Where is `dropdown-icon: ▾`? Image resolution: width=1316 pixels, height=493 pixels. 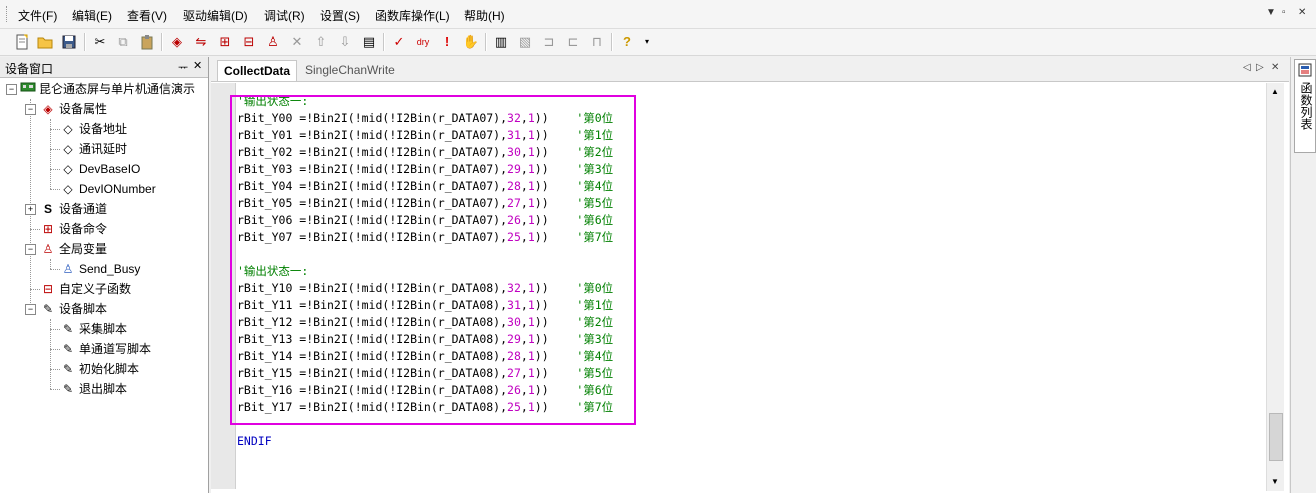
dropdown-icon: ▾ is located at coordinates (647, 42).